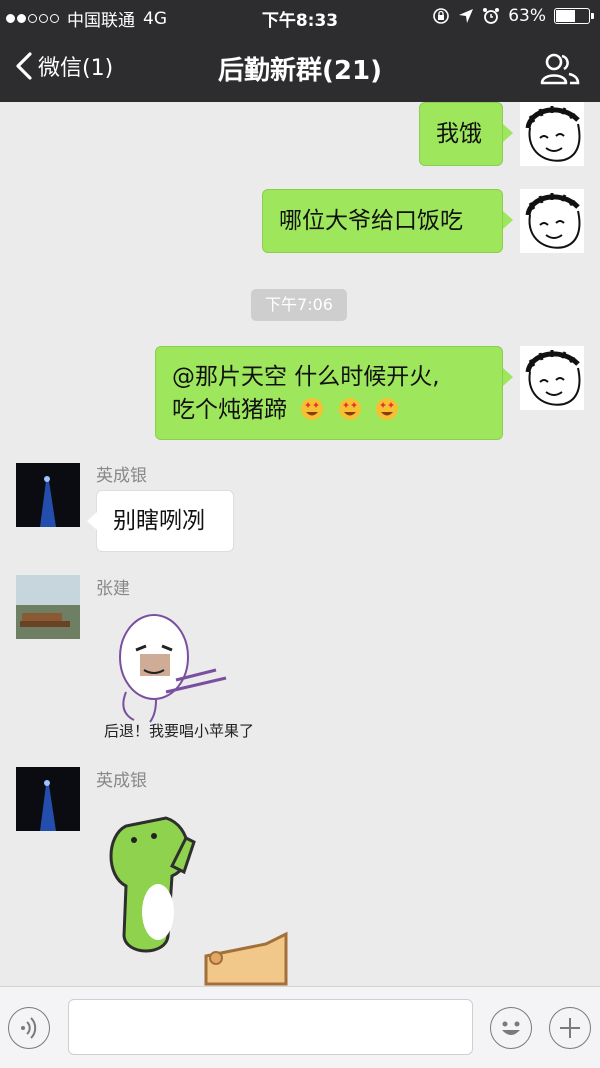 This screenshot has height=1068, width=600. I want to click on message-bubble: @那片天空 什么时候开火, 吃个炖猪蹄, so click(329, 393).